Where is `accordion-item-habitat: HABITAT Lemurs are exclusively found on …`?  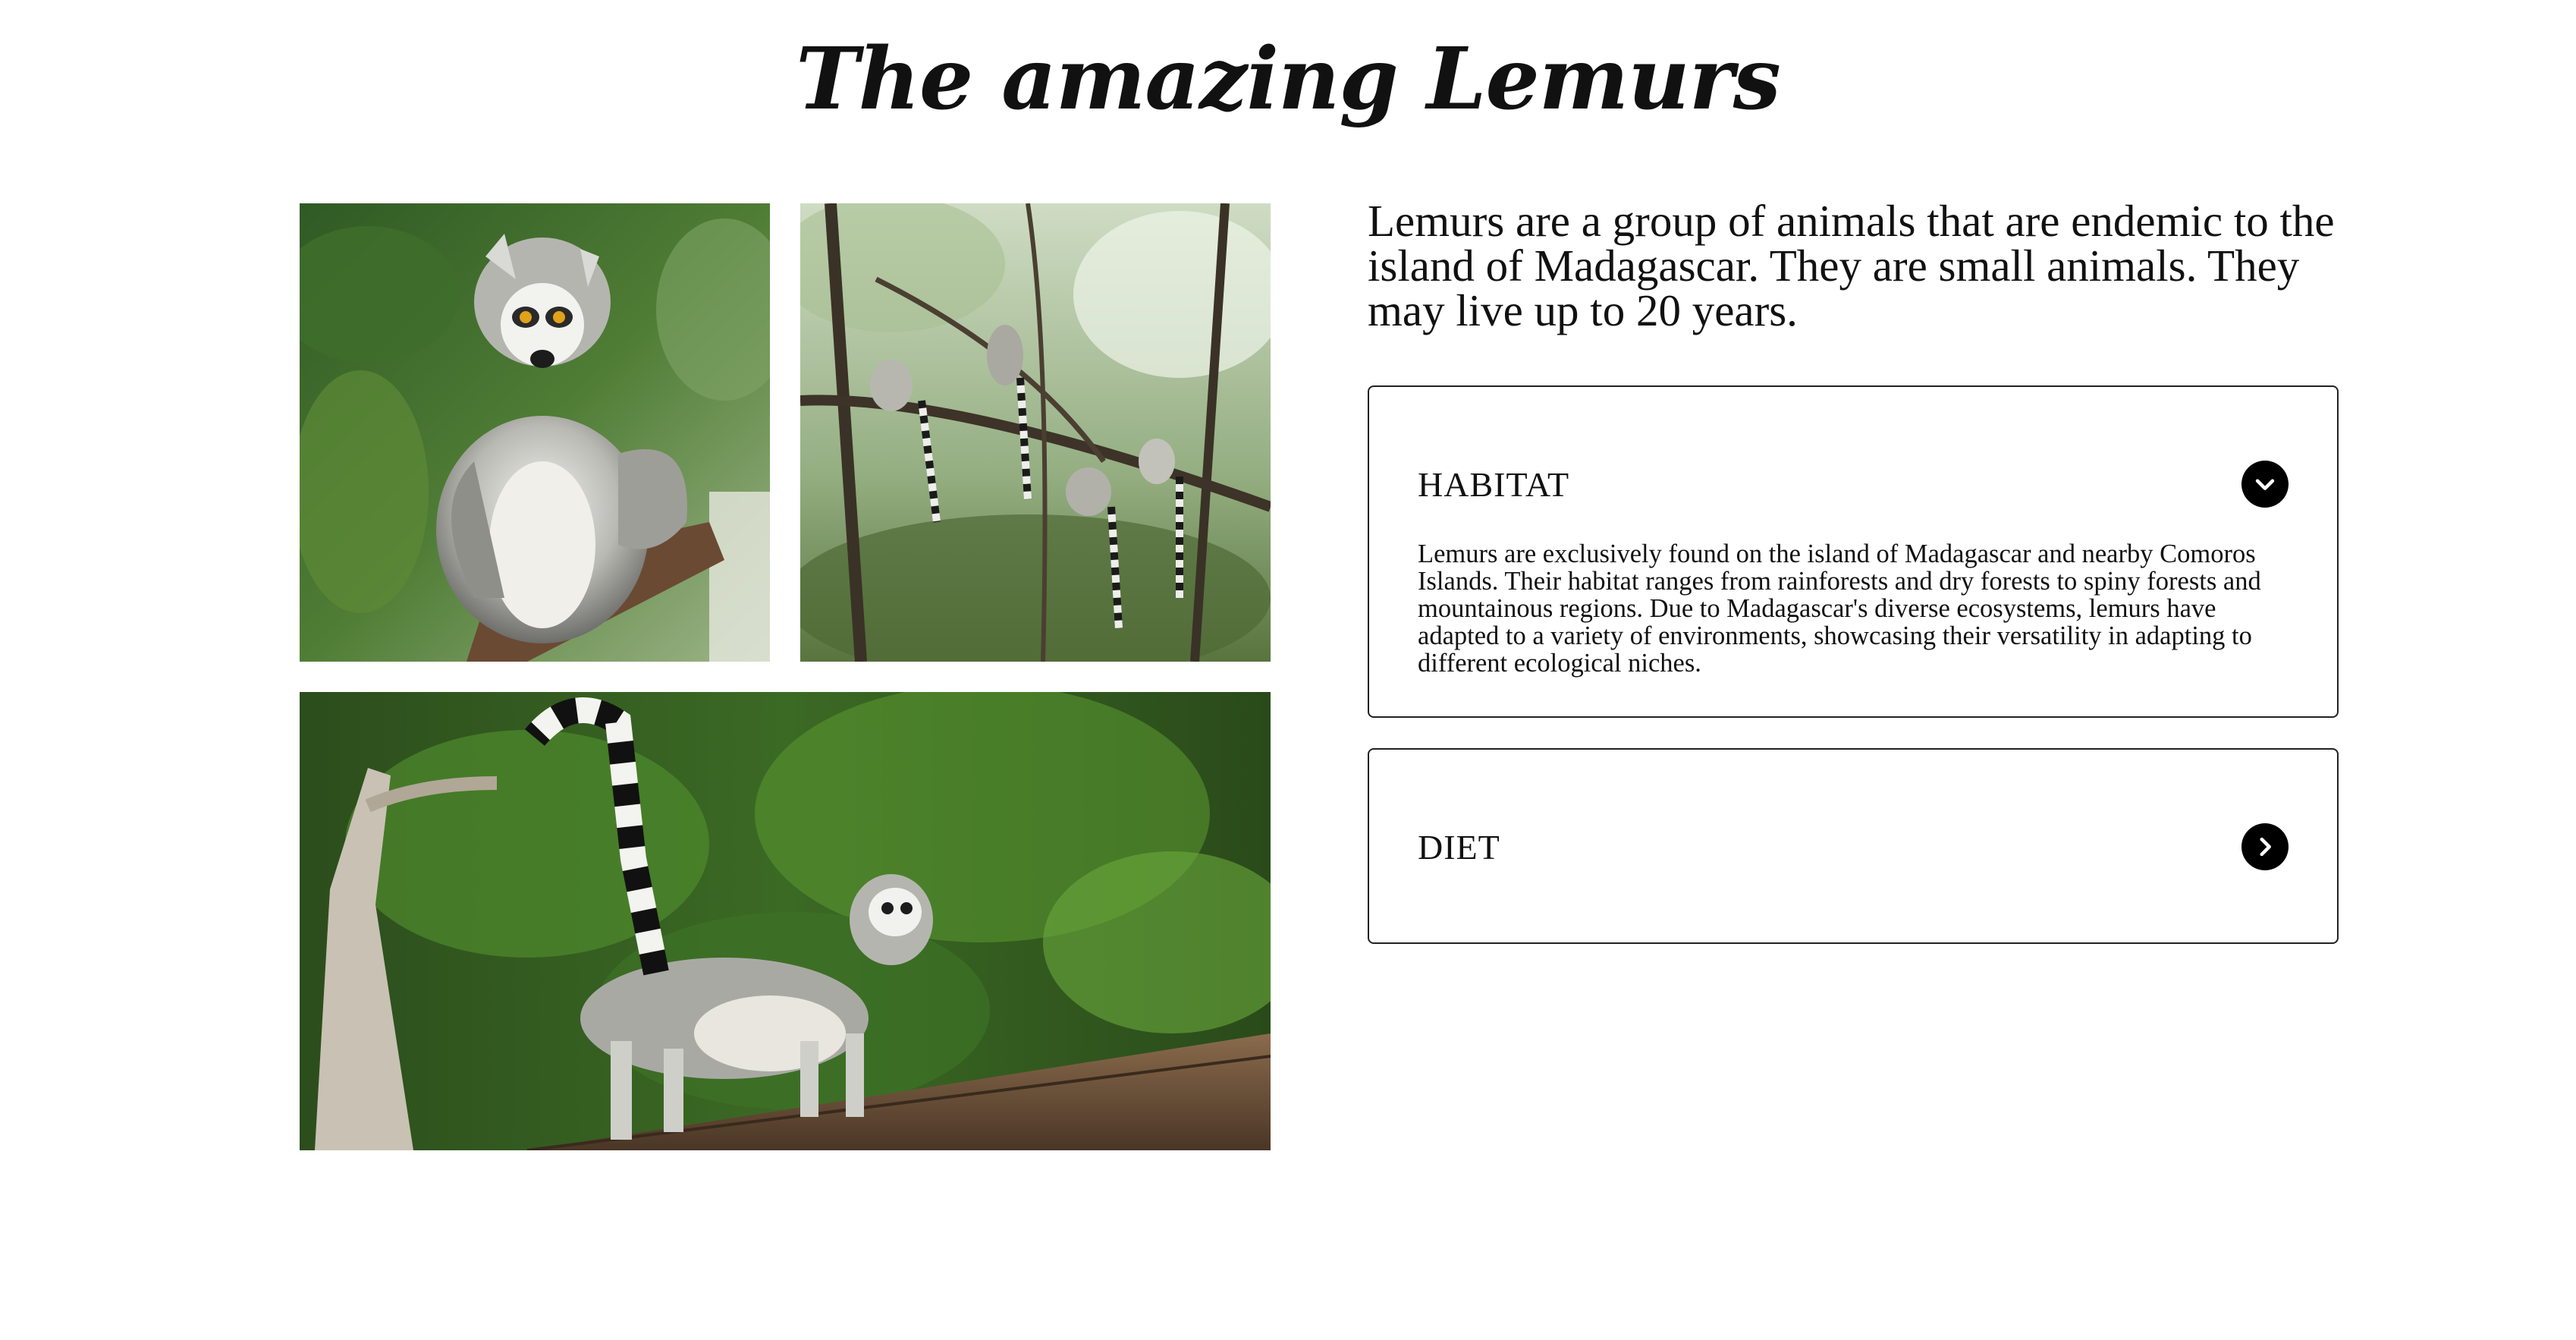
accordion-item-habitat: HABITAT Lemurs are exclusively found on … is located at coordinates (1853, 551).